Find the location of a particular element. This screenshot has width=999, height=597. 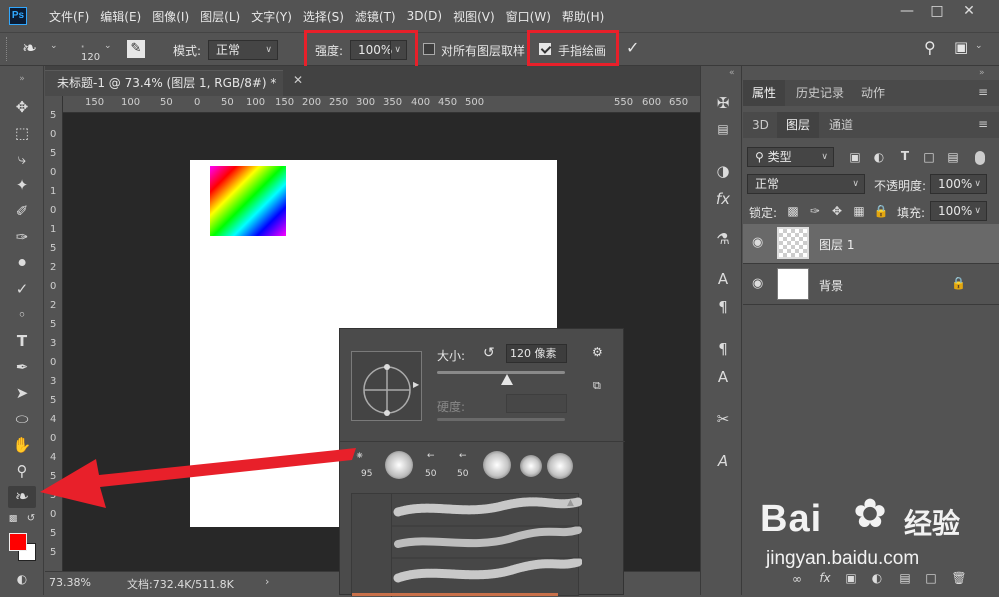

zoom-tool-icon: ⚲ is located at coordinates (22, 471).